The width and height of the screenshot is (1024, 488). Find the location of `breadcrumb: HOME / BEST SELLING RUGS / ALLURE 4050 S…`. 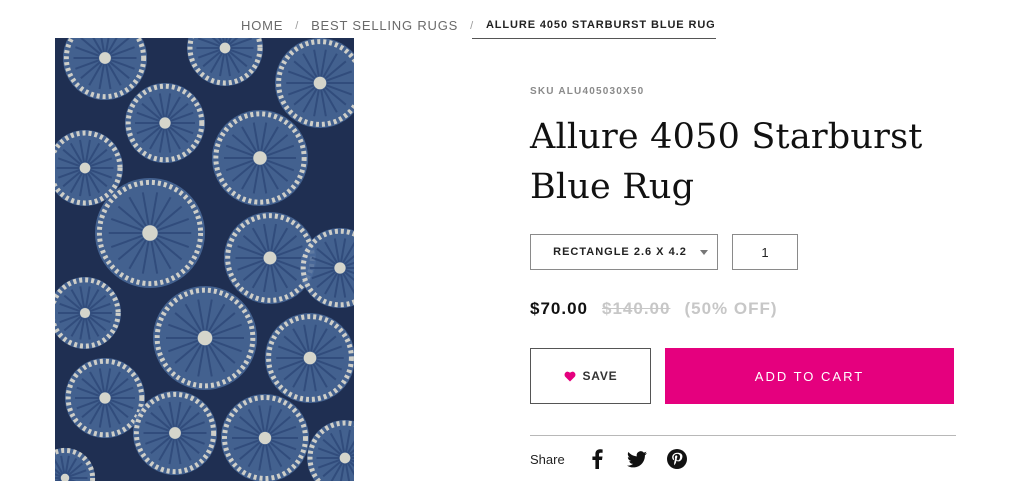

breadcrumb: HOME / BEST SELLING RUGS / ALLURE 4050 S… is located at coordinates (478, 25).